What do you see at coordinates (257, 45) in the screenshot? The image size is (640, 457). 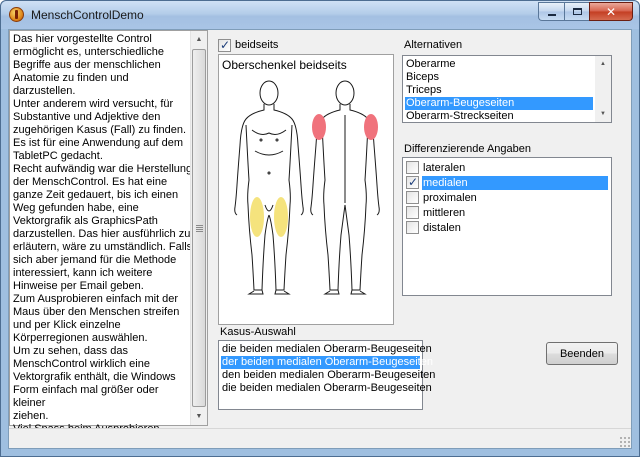 I see `beidseits-label: beidseits` at bounding box center [257, 45].